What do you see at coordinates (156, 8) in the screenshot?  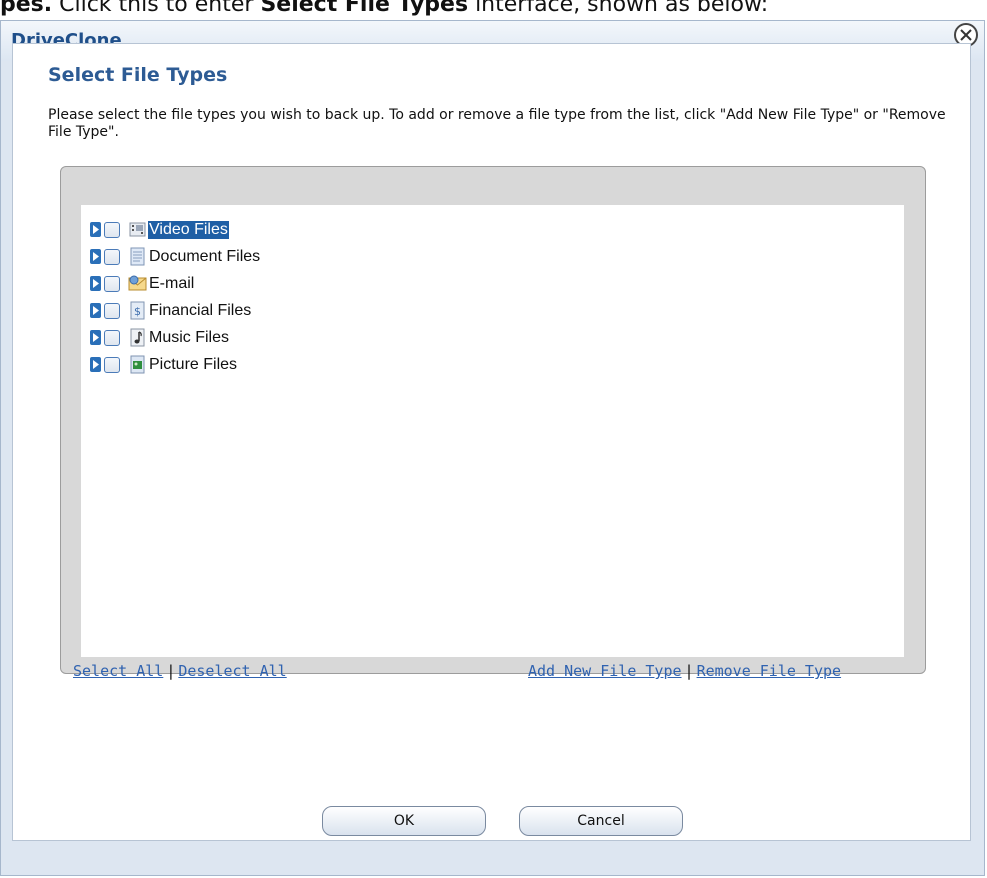 I see `doc-text-1: Click this to enter` at bounding box center [156, 8].